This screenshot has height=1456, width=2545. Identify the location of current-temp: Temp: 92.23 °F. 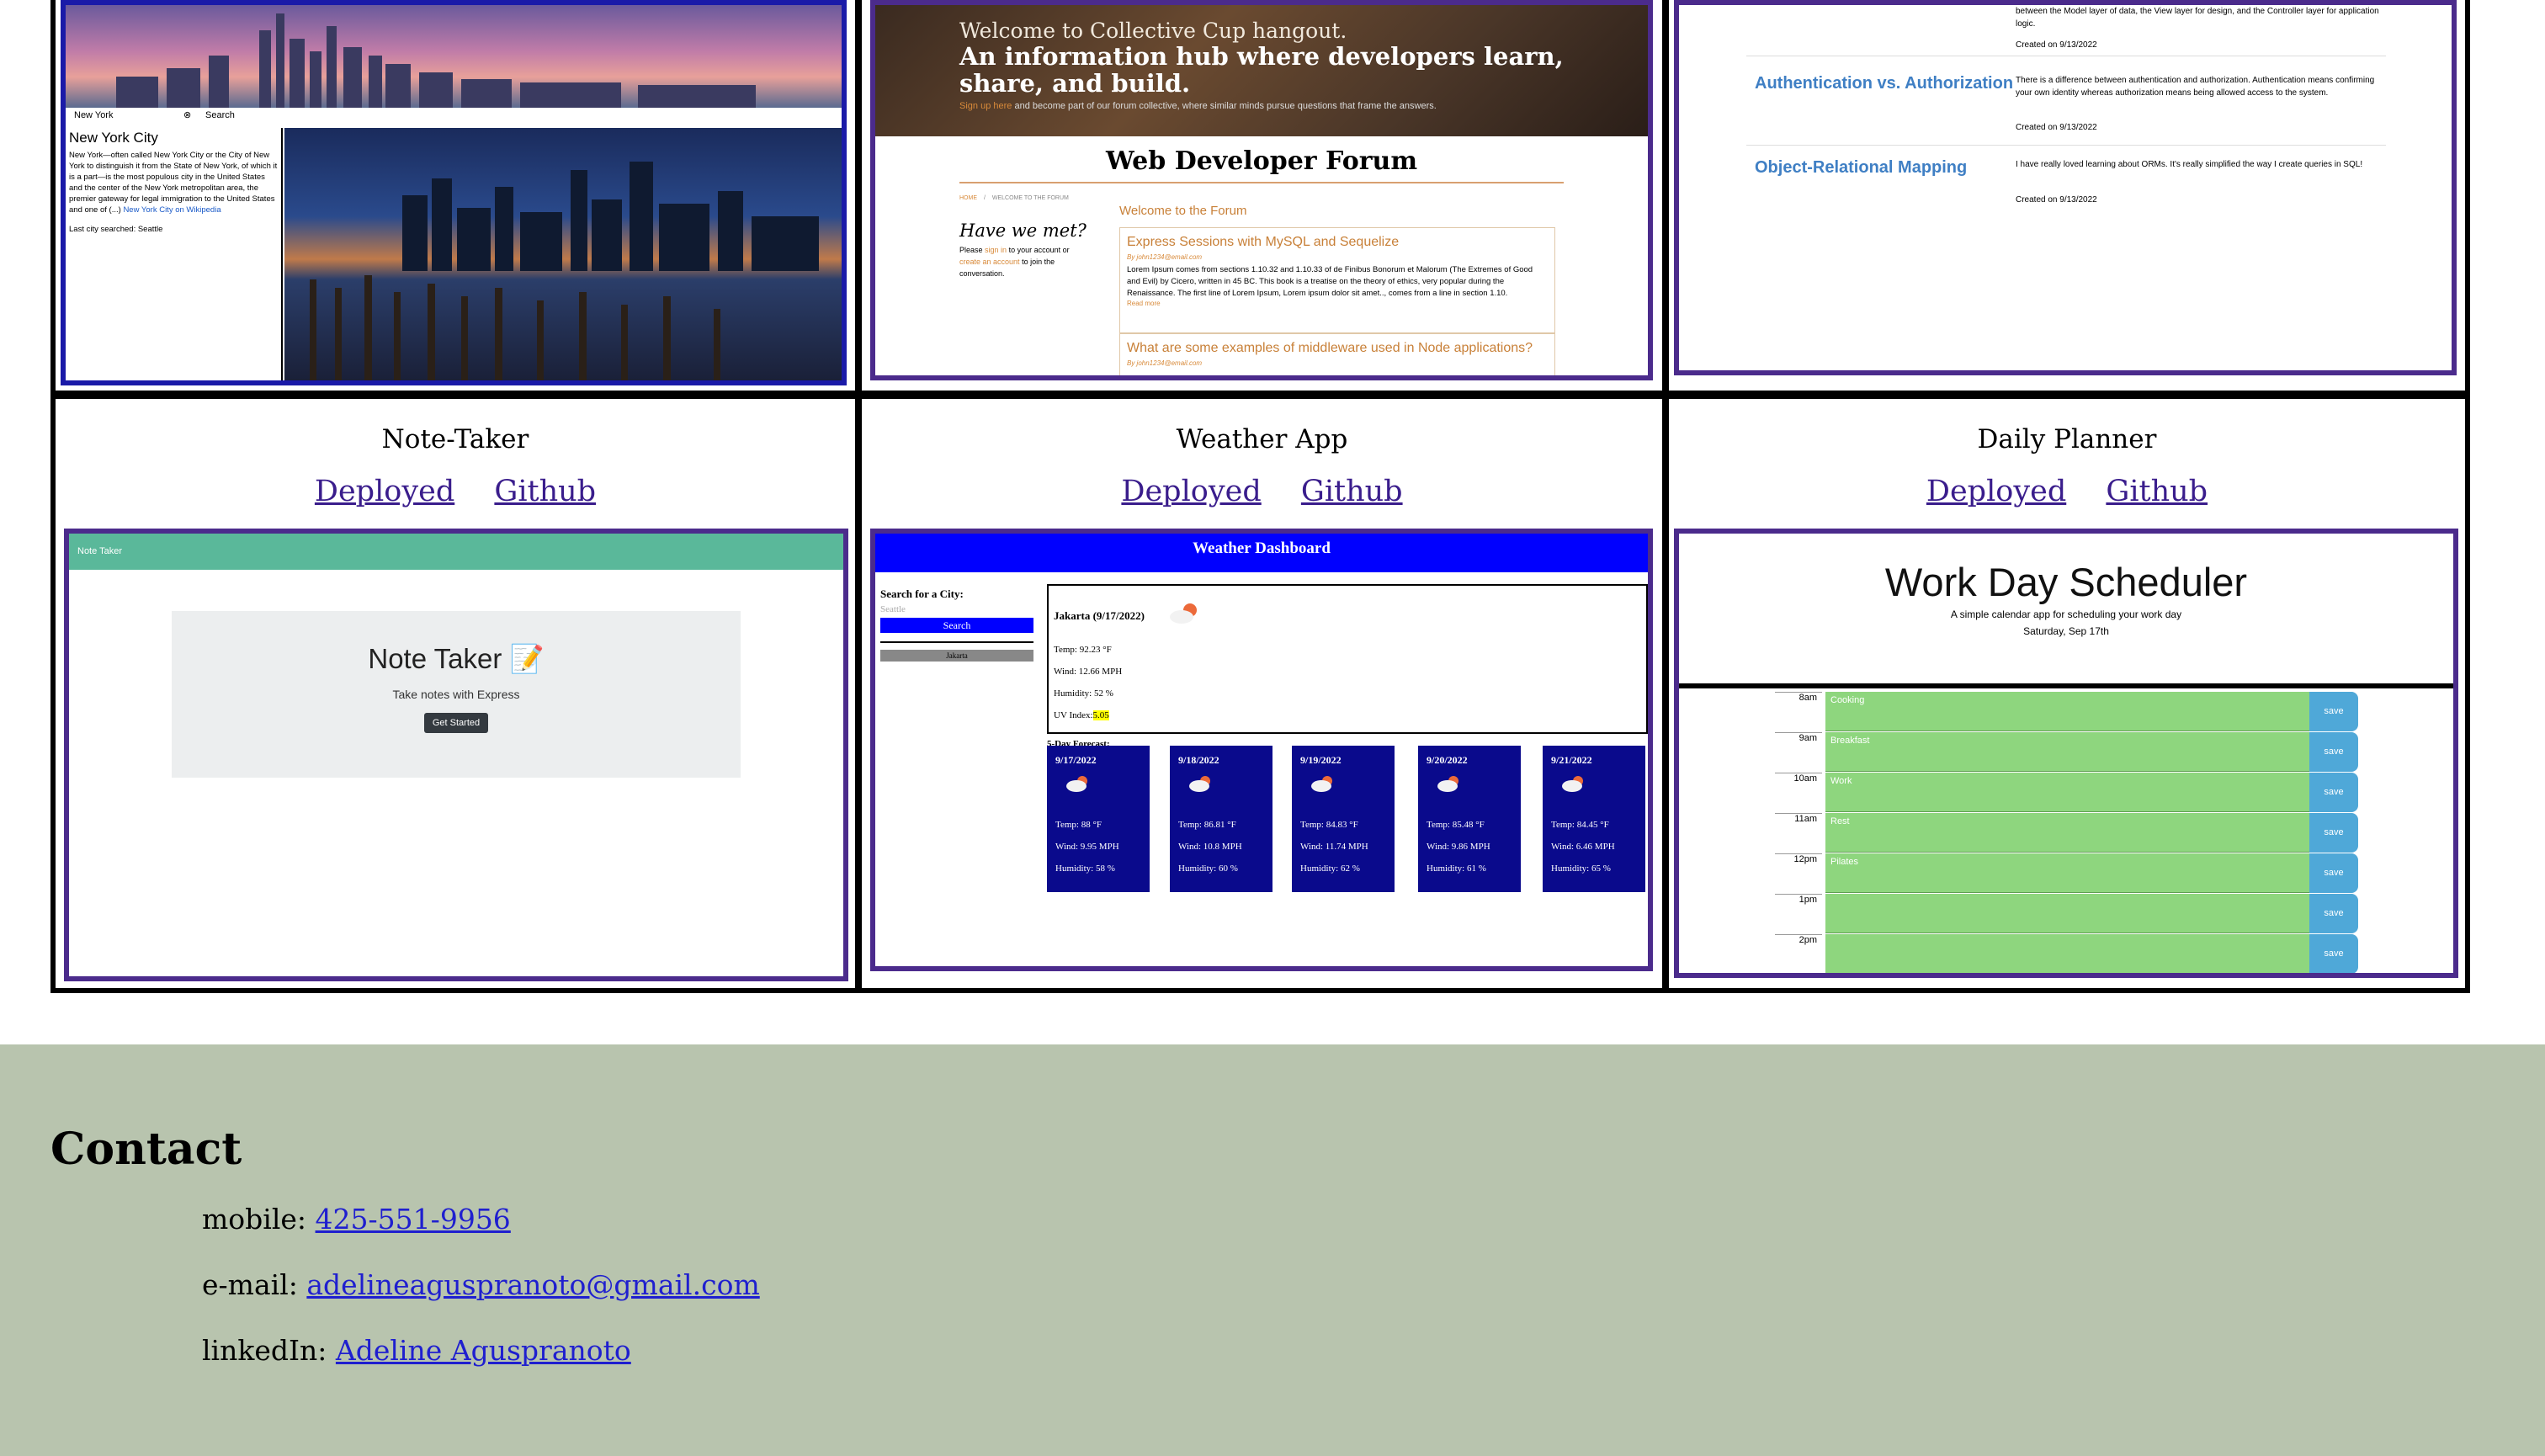
(1083, 650).